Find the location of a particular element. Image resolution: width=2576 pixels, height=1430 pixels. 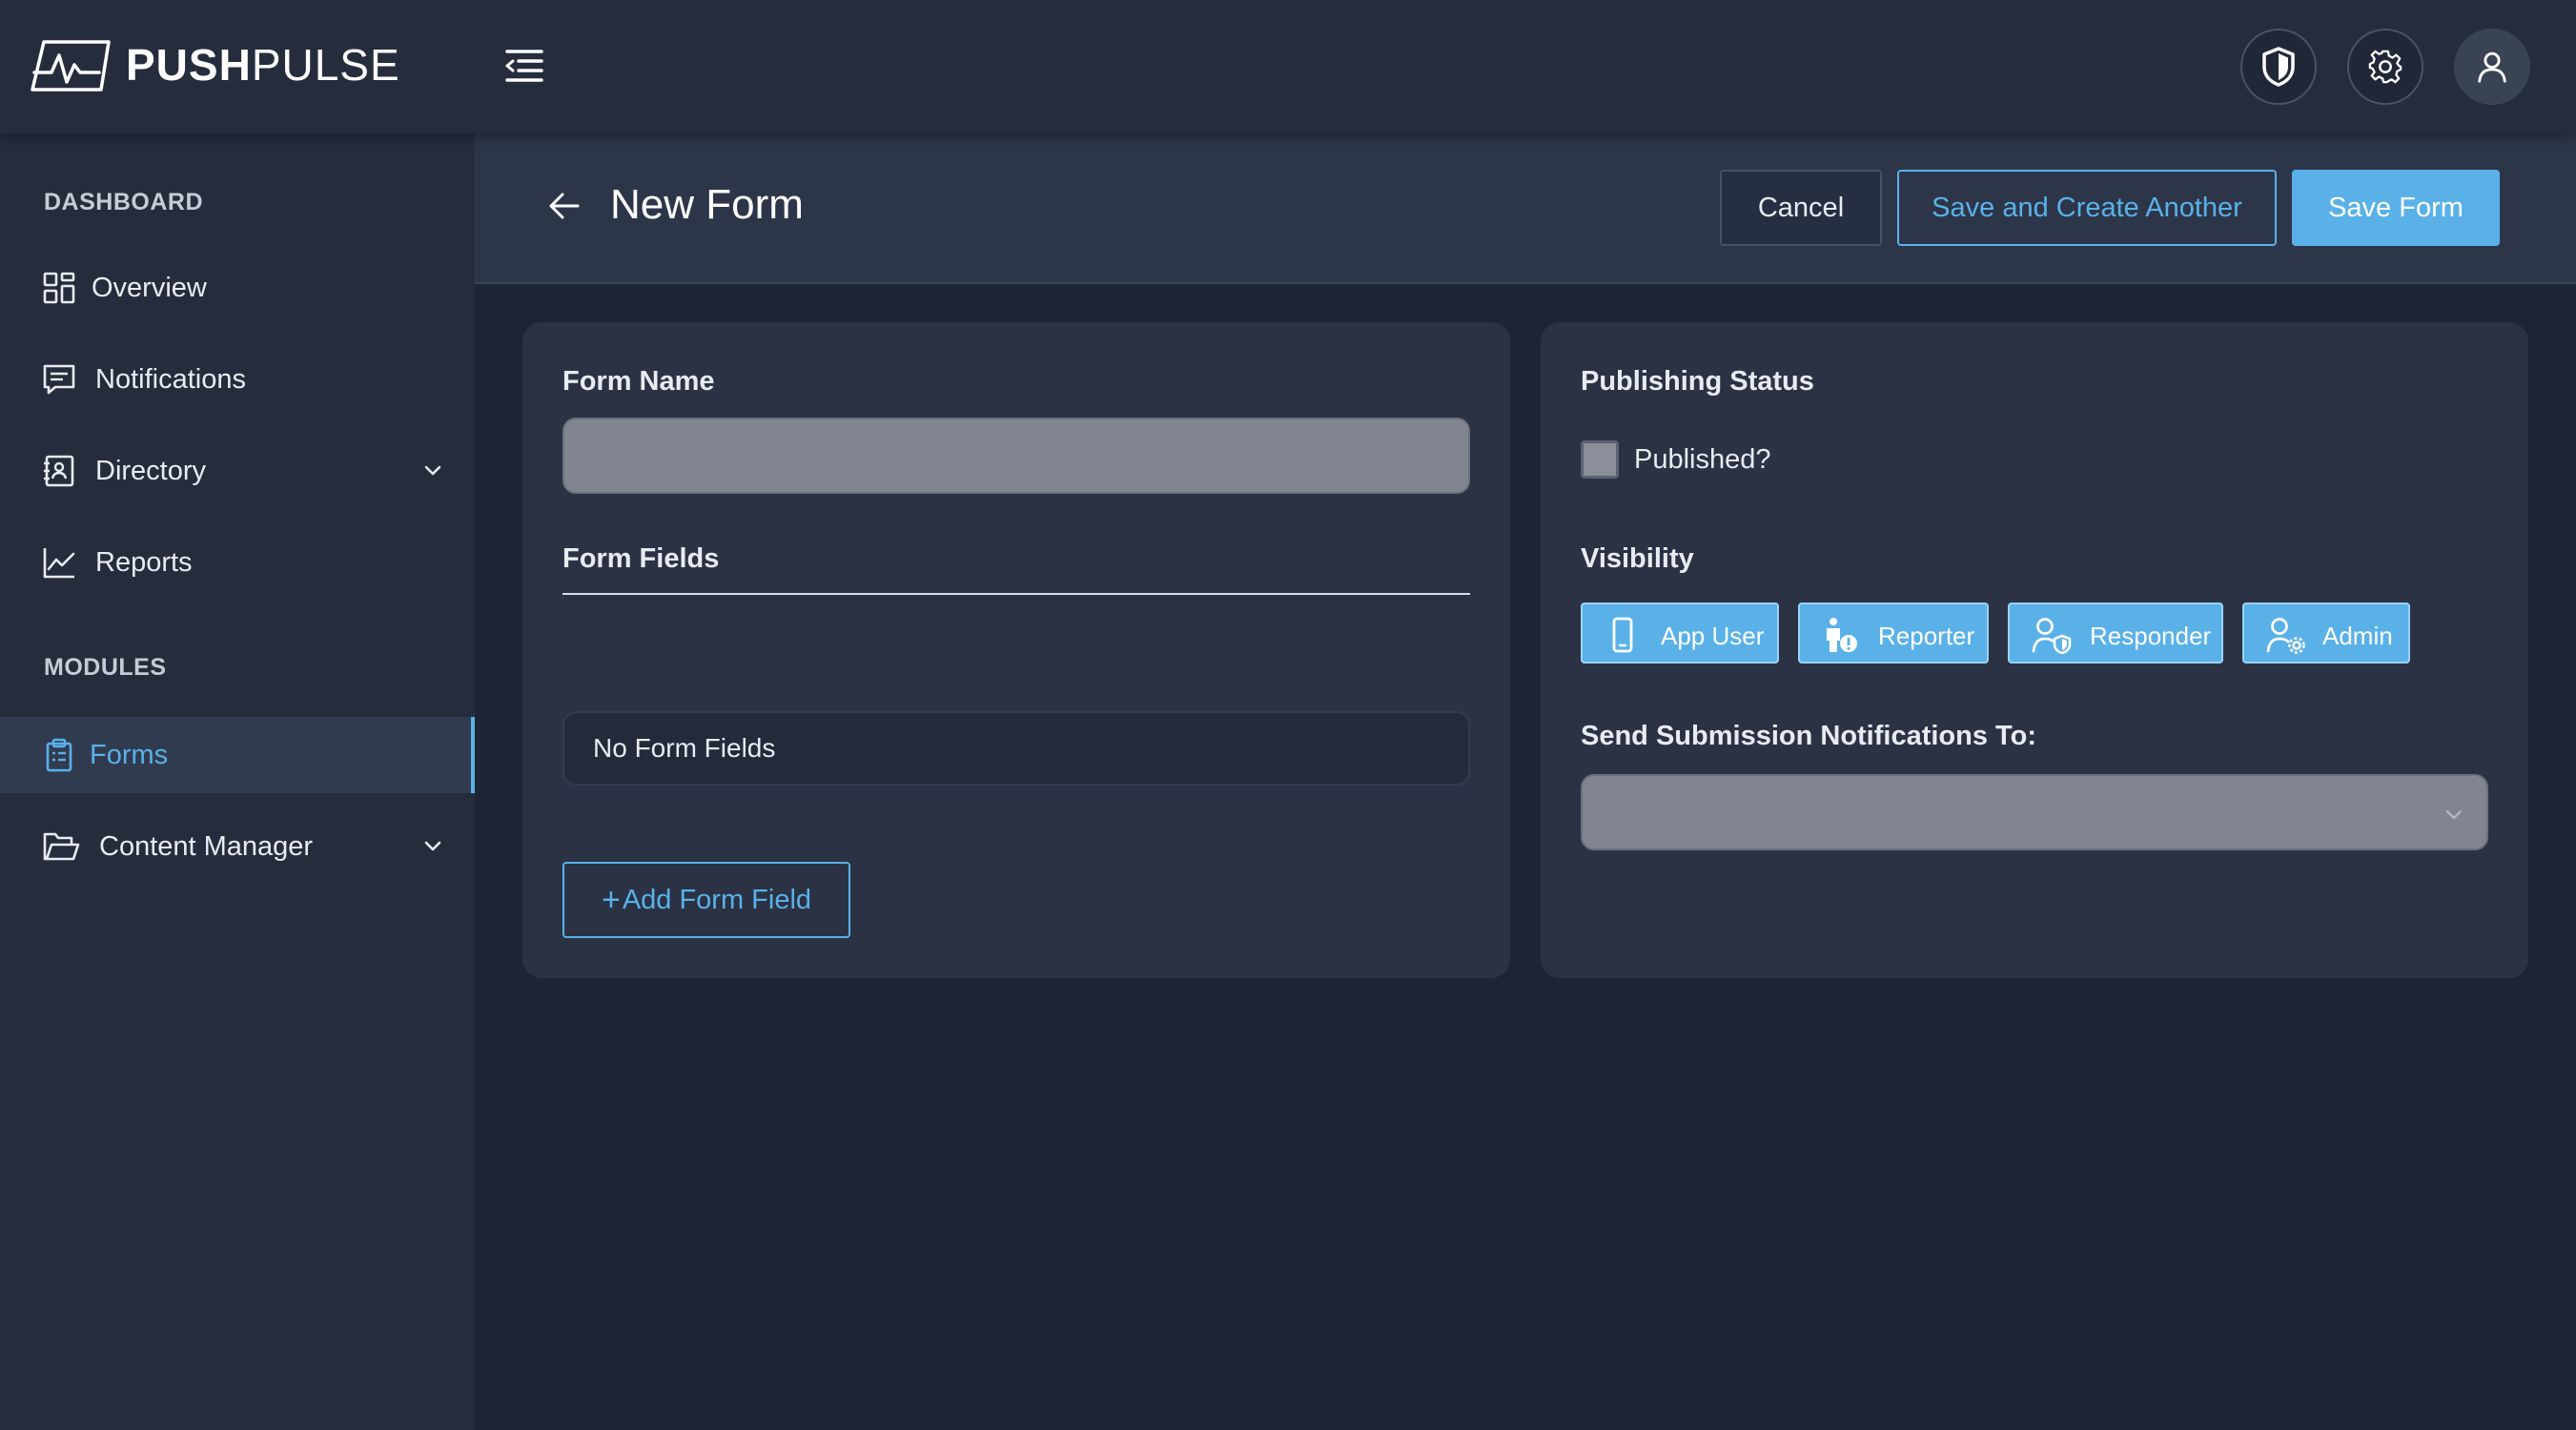

security-button is located at coordinates (2278, 67).